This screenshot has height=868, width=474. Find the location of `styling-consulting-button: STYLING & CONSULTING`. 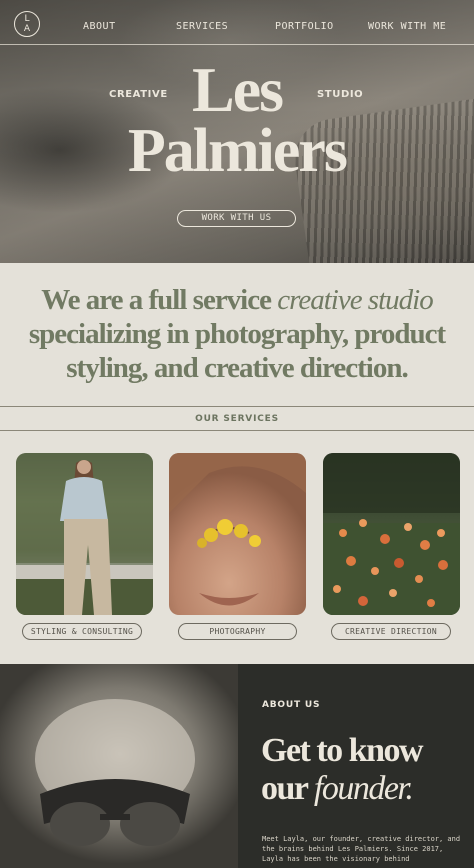

styling-consulting-button: STYLING & CONSULTING is located at coordinates (82, 631).